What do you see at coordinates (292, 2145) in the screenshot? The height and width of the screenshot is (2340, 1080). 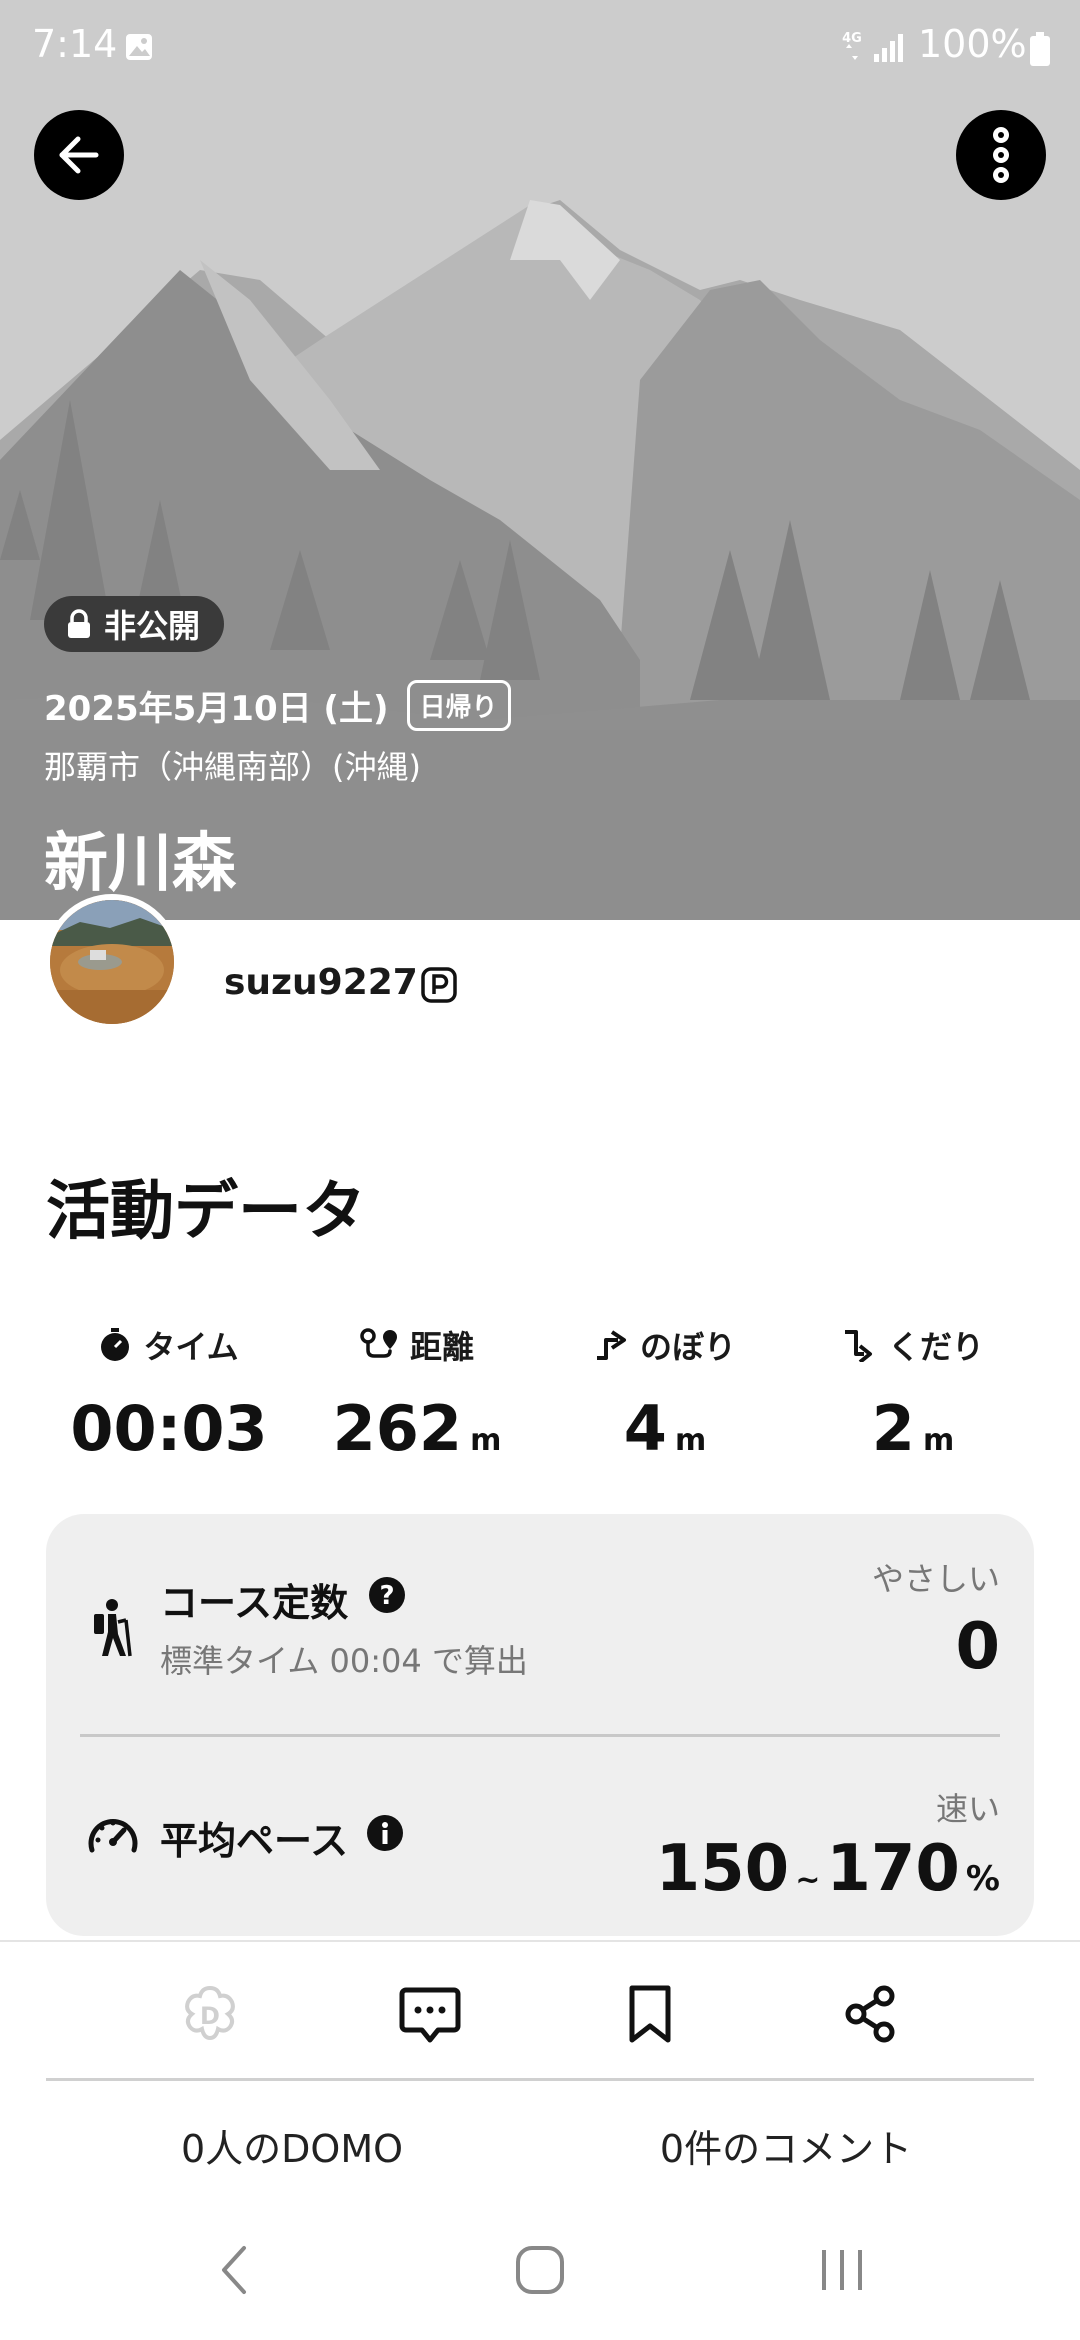 I see `domo-count: 0人のDOMO` at bounding box center [292, 2145].